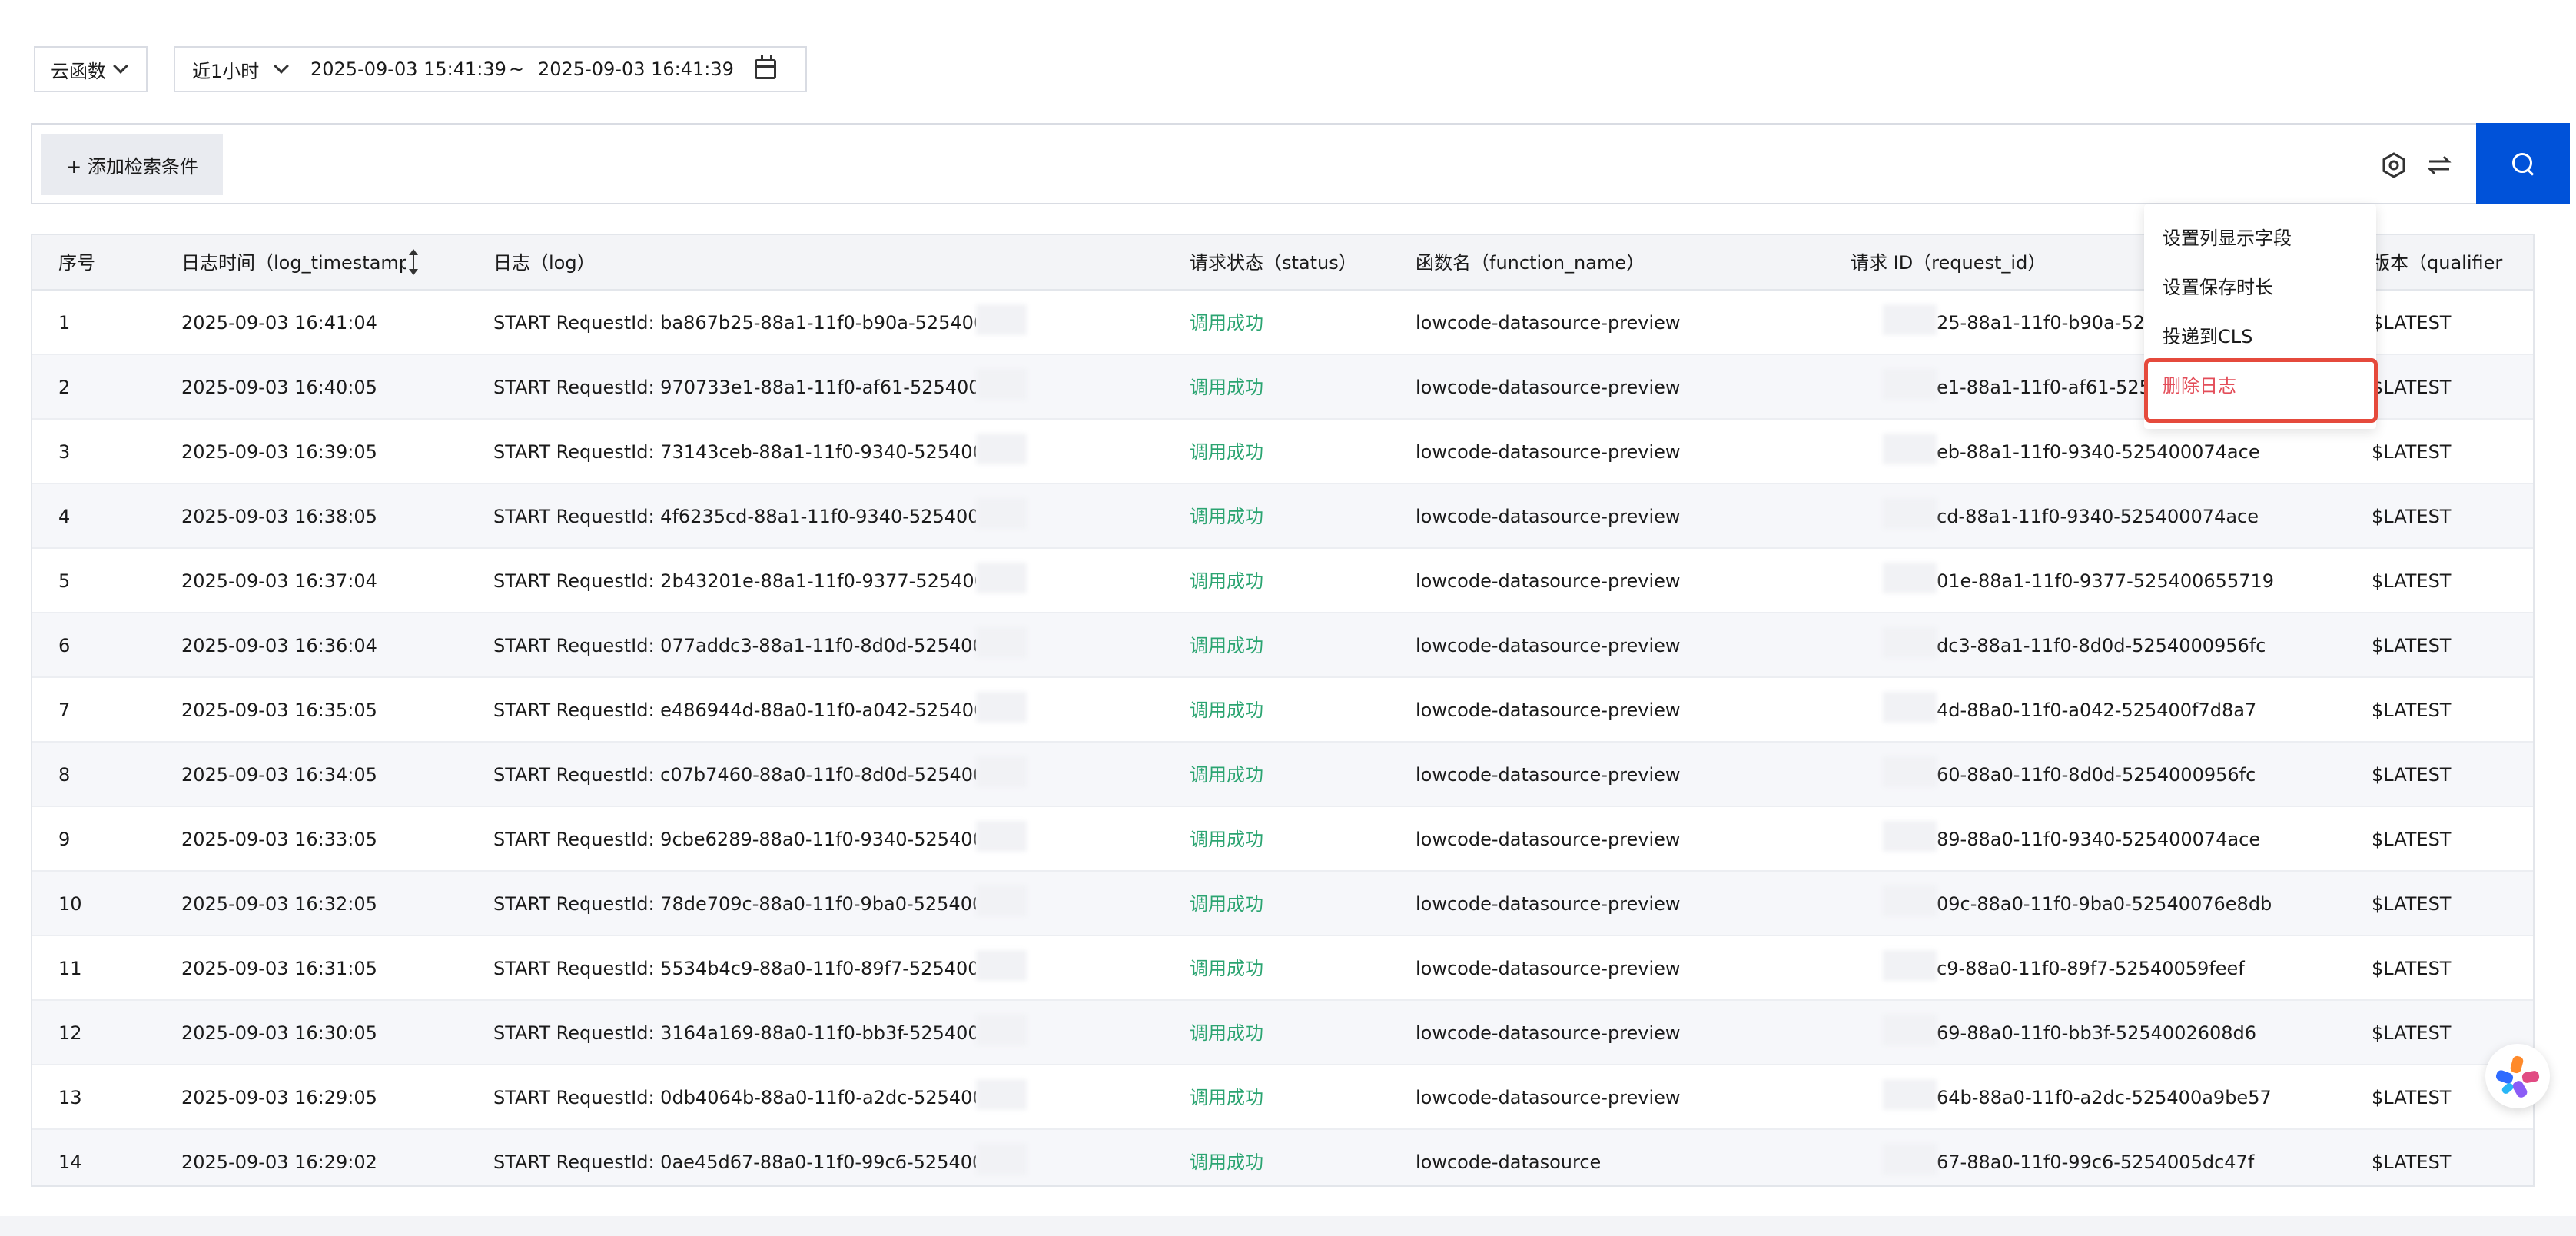 This screenshot has height=1236, width=2576. Describe the element at coordinates (2261, 391) in the screenshot. I see `highlight-box` at that location.